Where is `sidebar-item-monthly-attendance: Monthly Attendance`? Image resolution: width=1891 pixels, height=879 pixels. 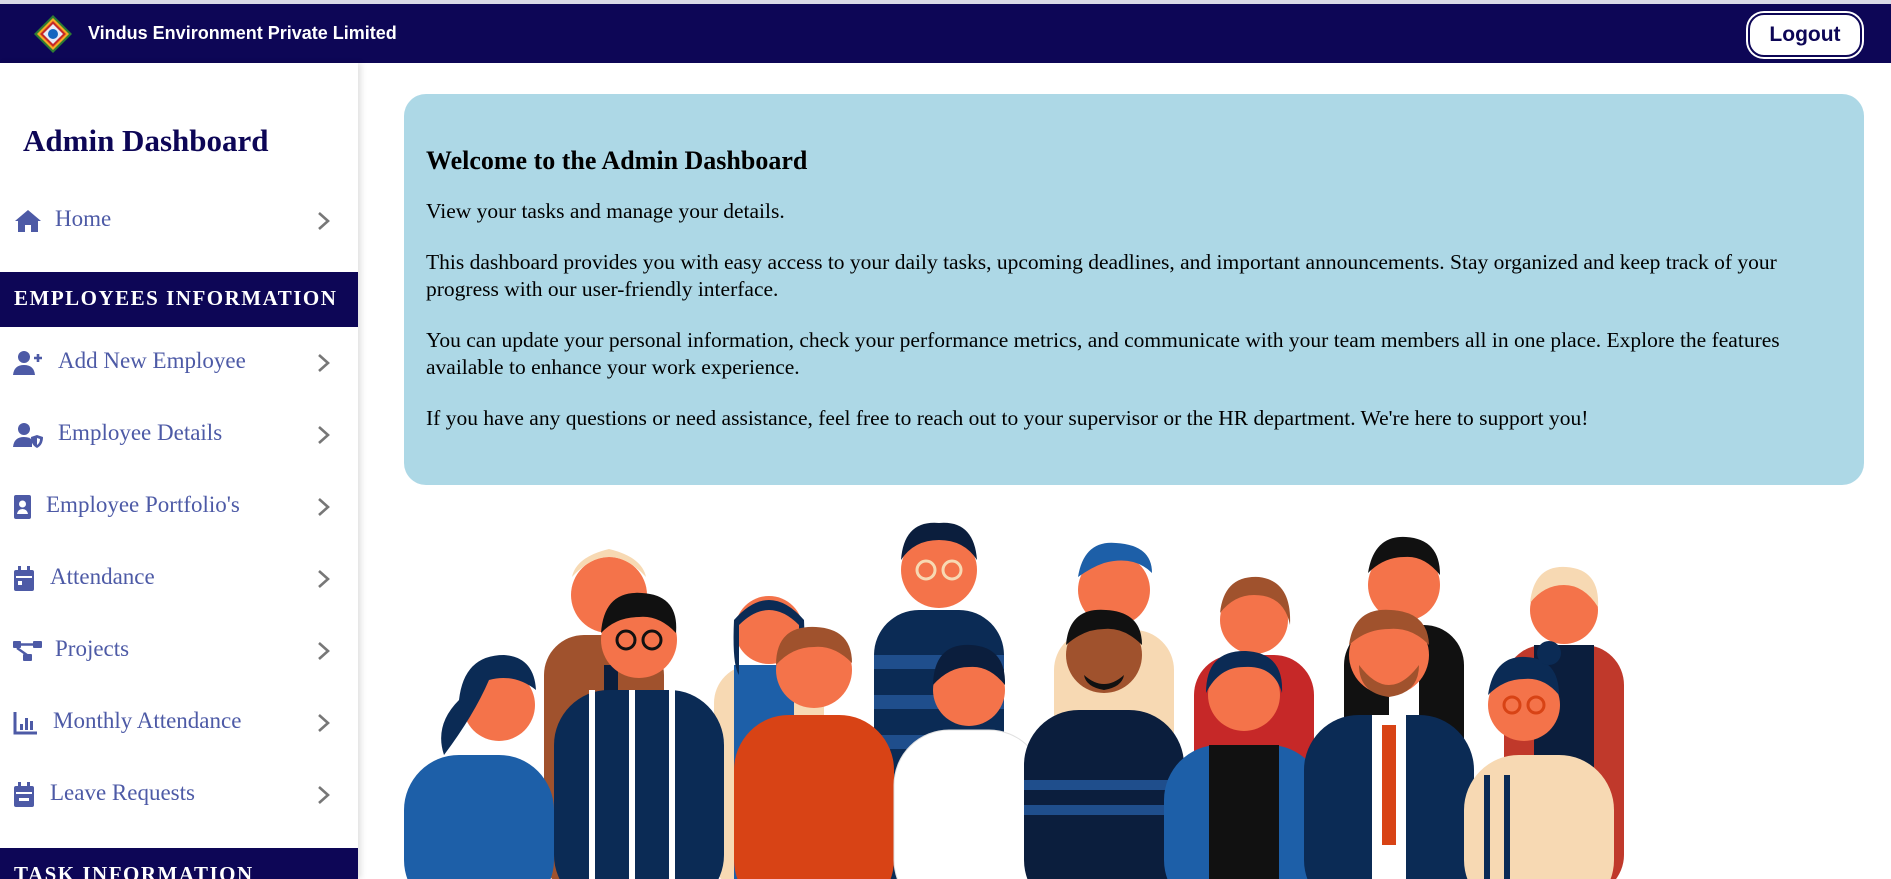
sidebar-item-monthly-attendance: Monthly Attendance is located at coordinates (179, 723).